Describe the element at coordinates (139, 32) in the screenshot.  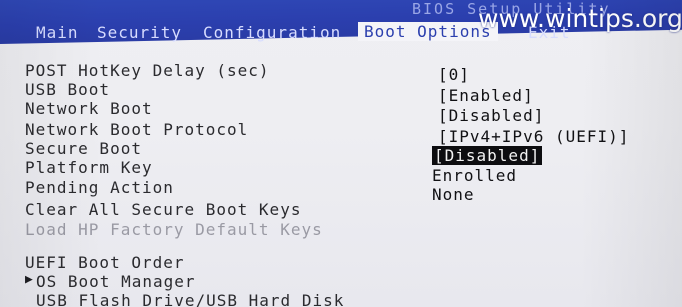
I see `tab-security: Security` at that location.